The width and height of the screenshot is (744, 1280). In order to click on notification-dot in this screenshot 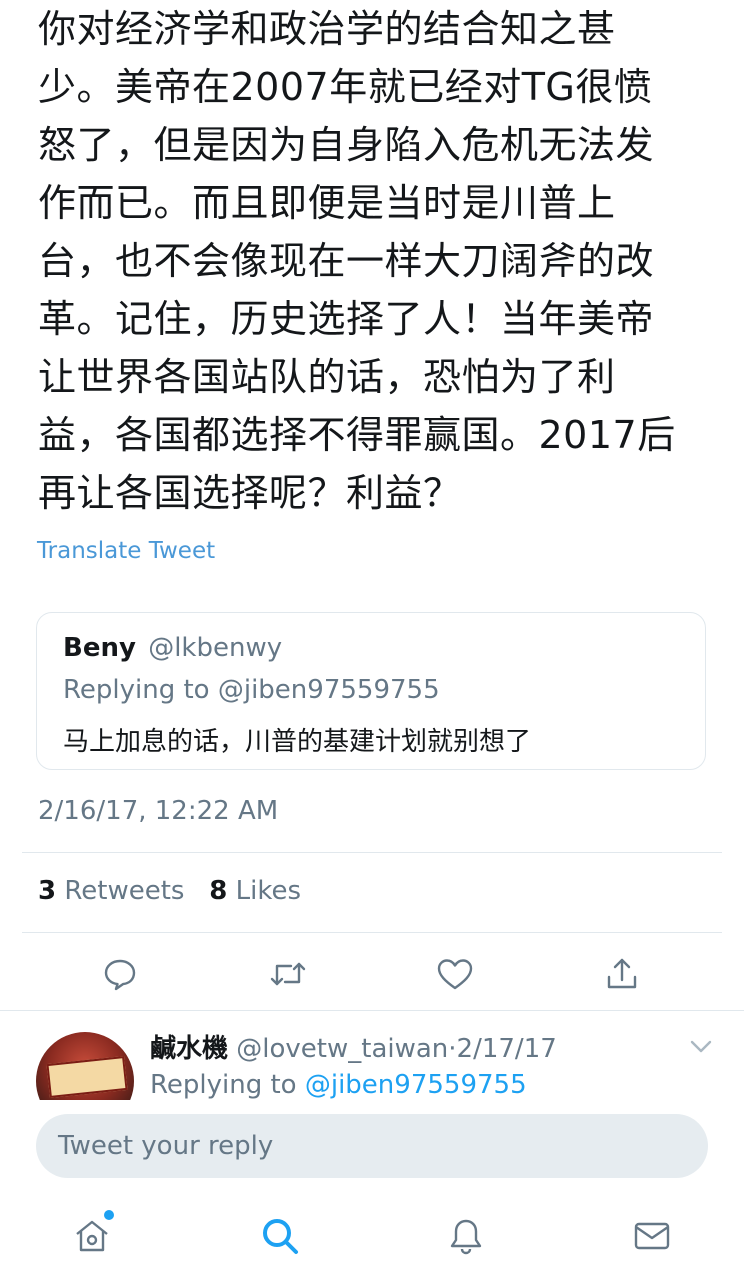, I will do `click(109, 1215)`.